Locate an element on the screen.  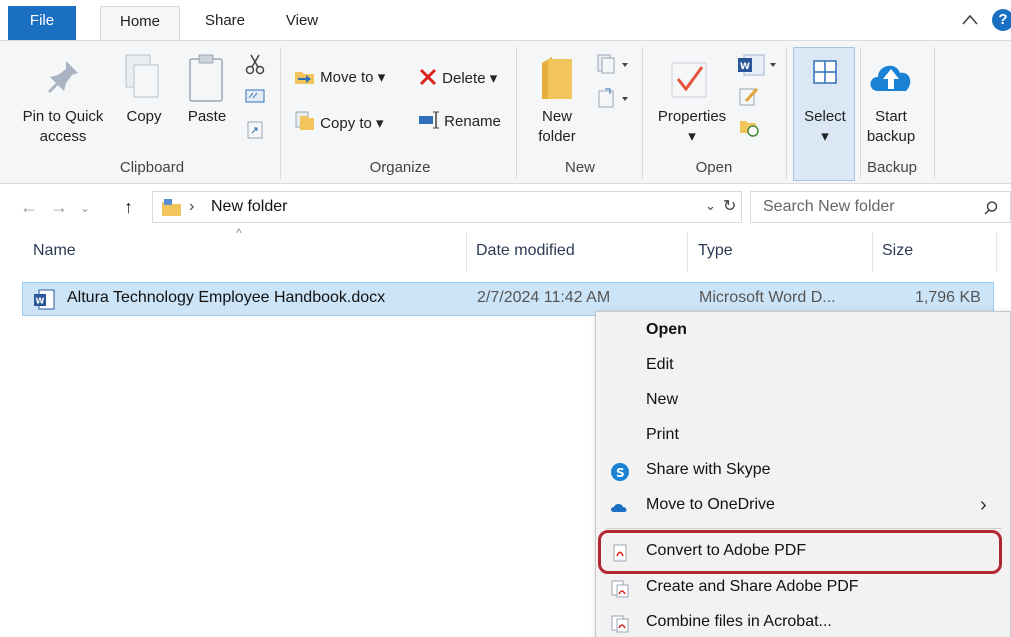
address-bar: › New folder ⌄ ↻ is located at coordinates (447, 207).